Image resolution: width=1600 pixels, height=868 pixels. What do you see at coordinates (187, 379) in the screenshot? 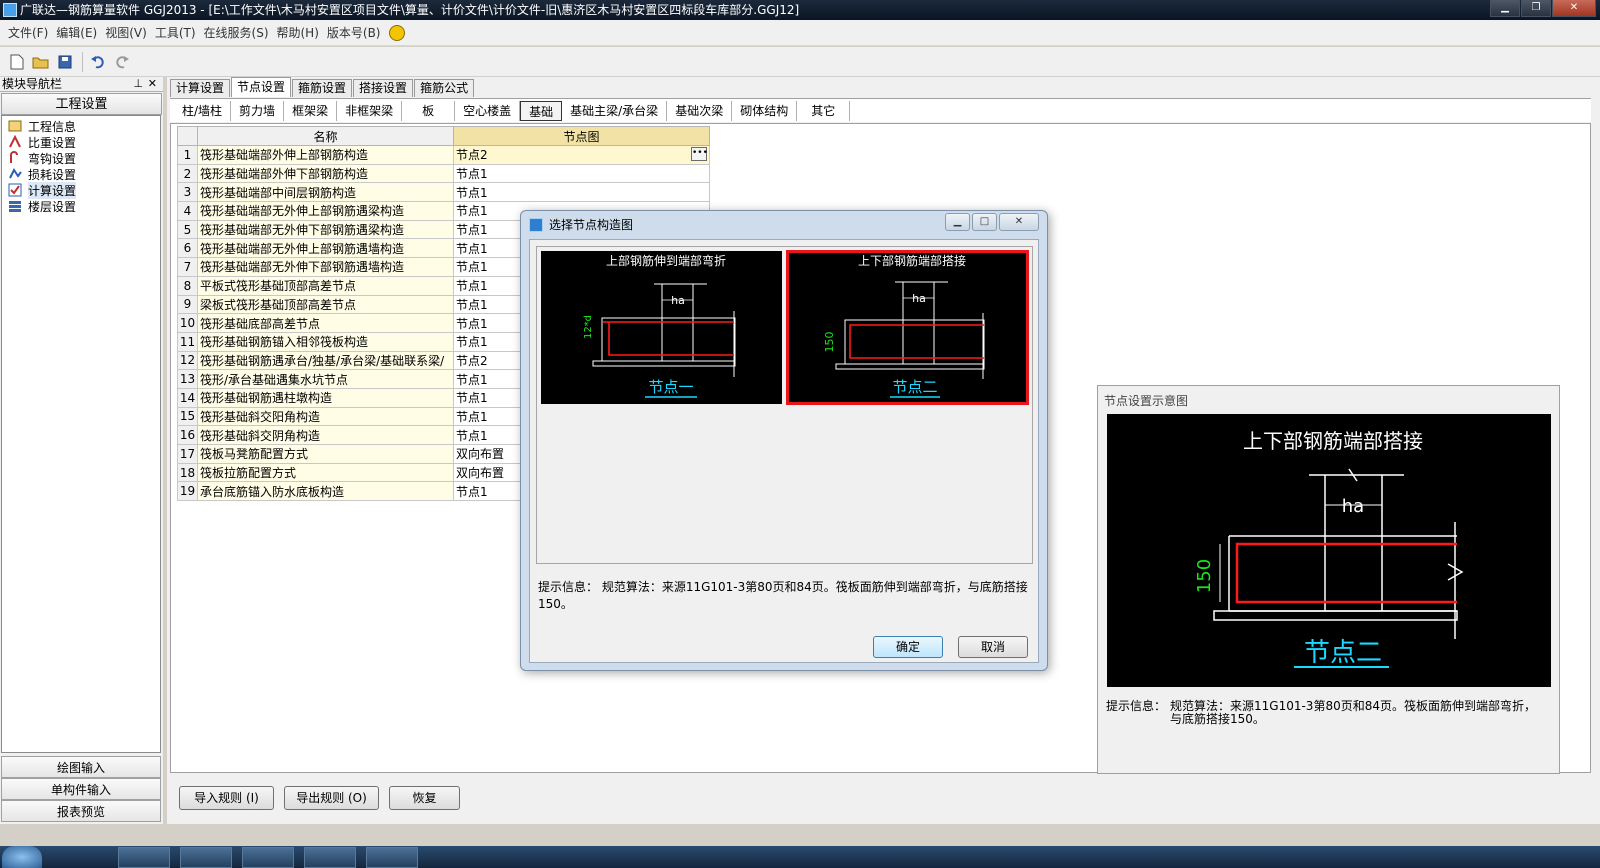
I see `row-number: 13` at bounding box center [187, 379].